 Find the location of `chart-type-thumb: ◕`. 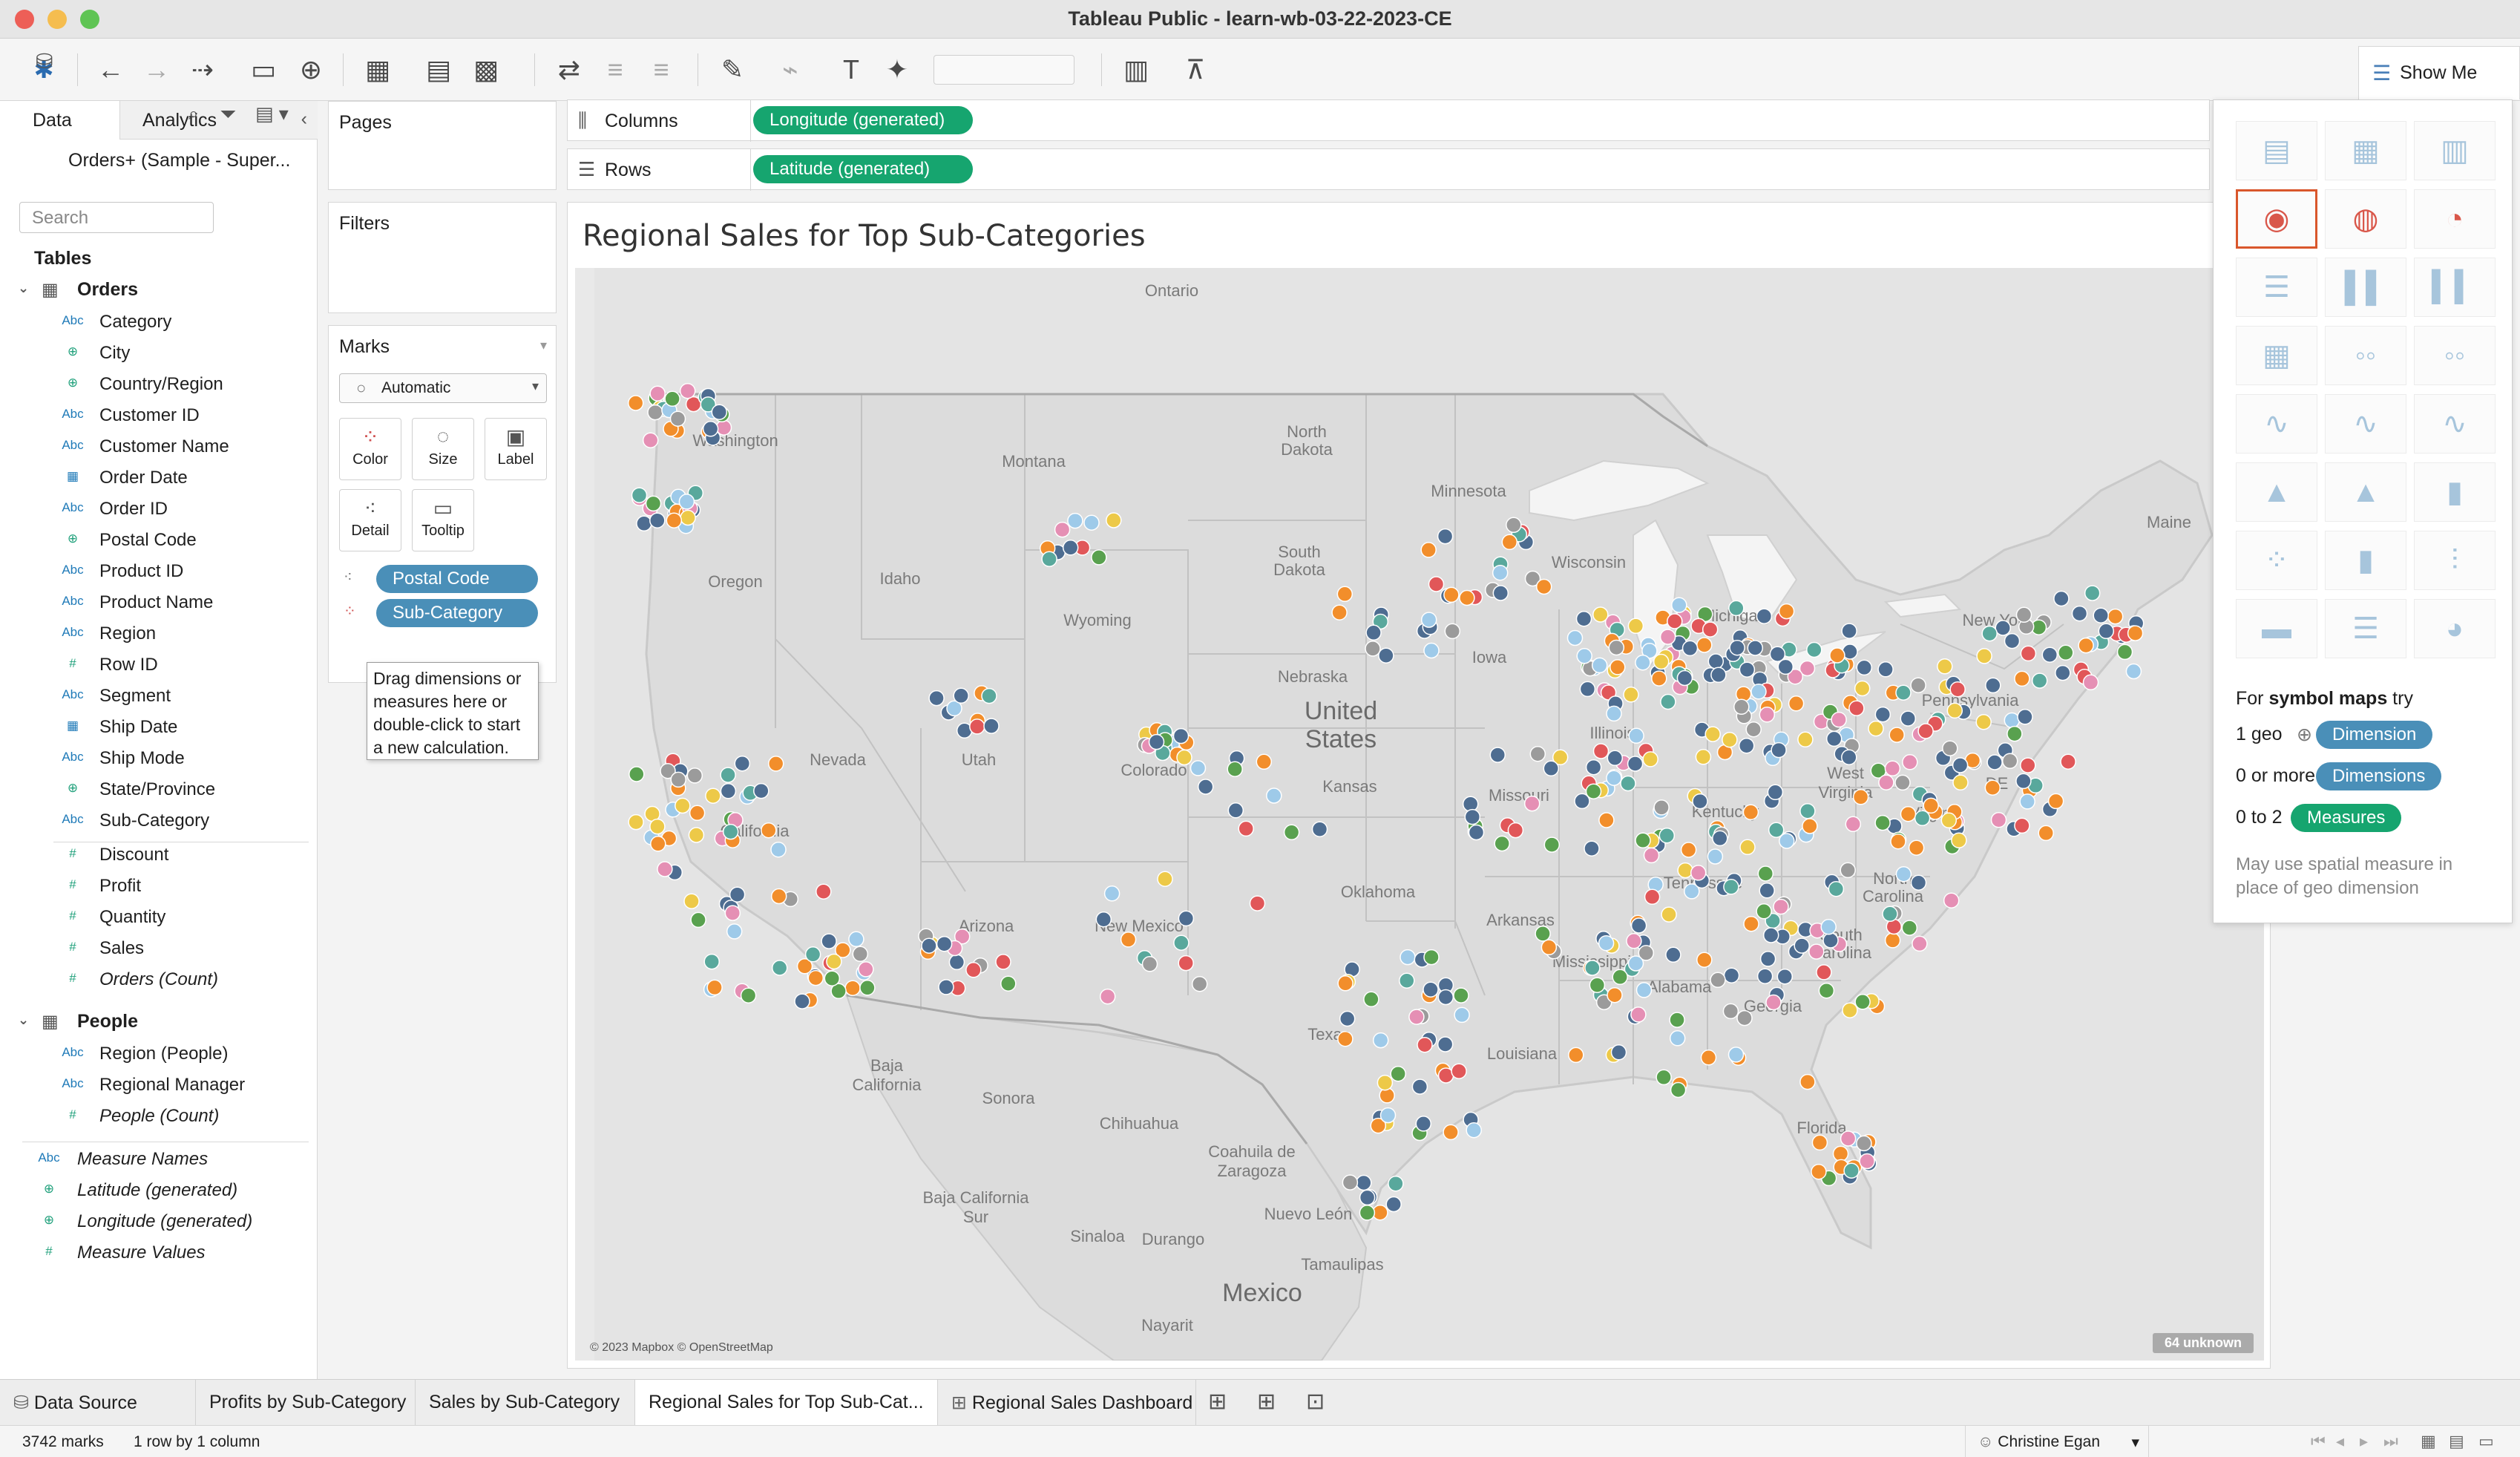

chart-type-thumb: ◕ is located at coordinates (2455, 628).